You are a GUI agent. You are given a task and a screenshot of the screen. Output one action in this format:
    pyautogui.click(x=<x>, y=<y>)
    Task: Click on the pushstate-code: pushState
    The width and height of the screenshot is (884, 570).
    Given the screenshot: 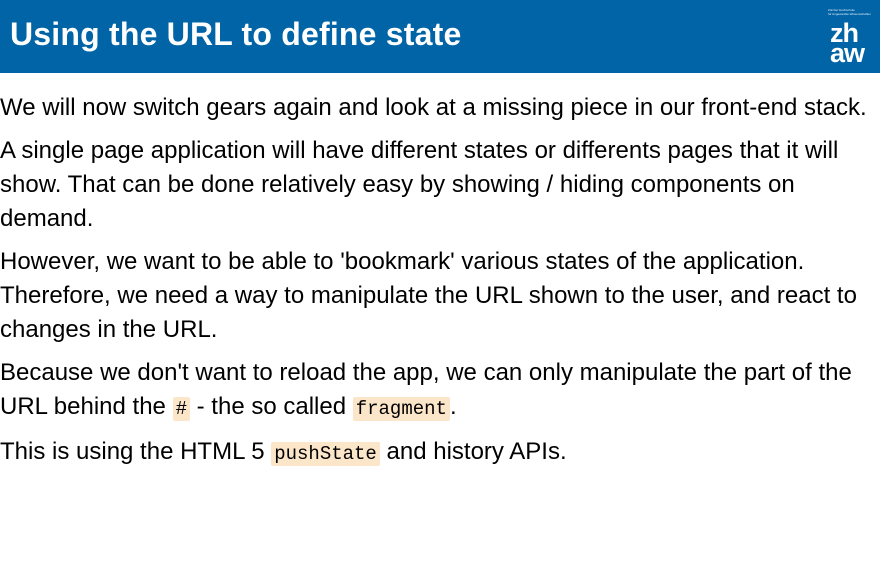 What is the action you would take?
    pyautogui.click(x=325, y=454)
    